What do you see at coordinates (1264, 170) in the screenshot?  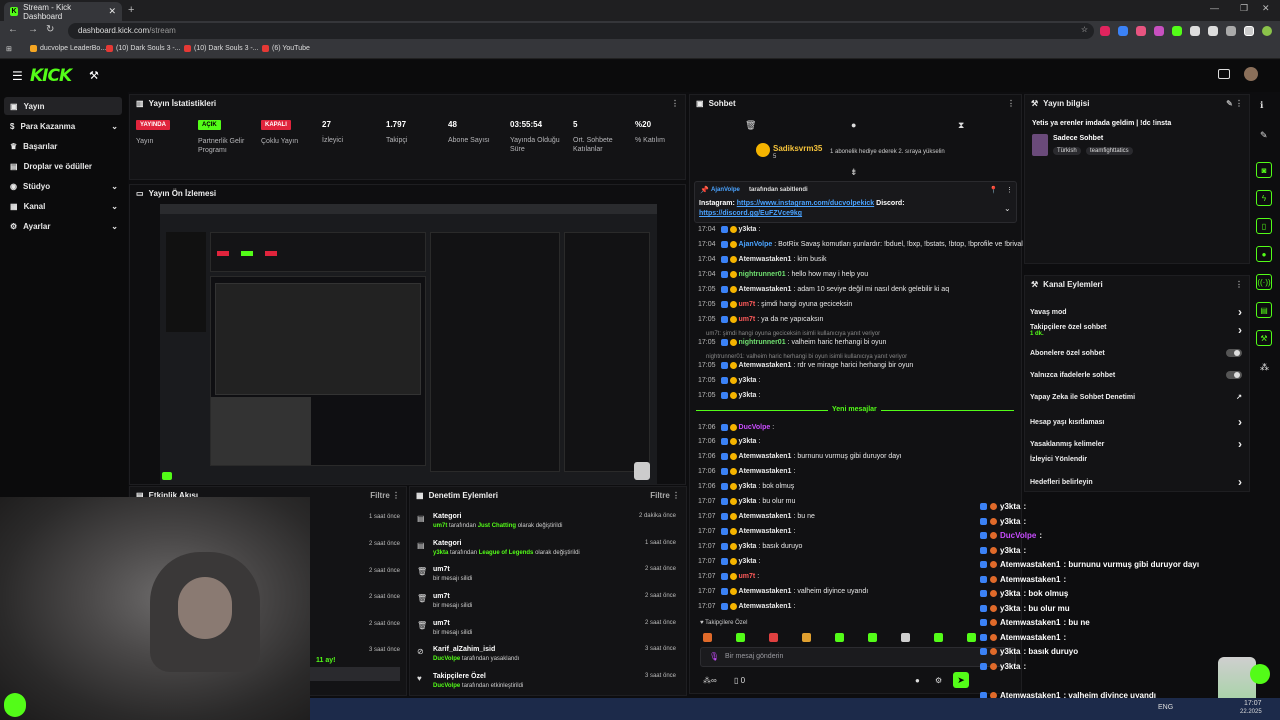 I see `rail-button-camera: ◙` at bounding box center [1264, 170].